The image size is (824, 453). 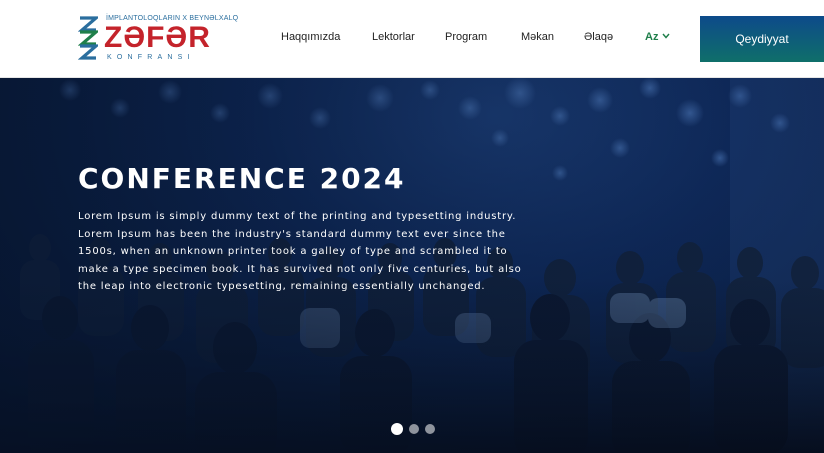 I want to click on nav-item-lecturers: Lektorlar, so click(x=393, y=39).